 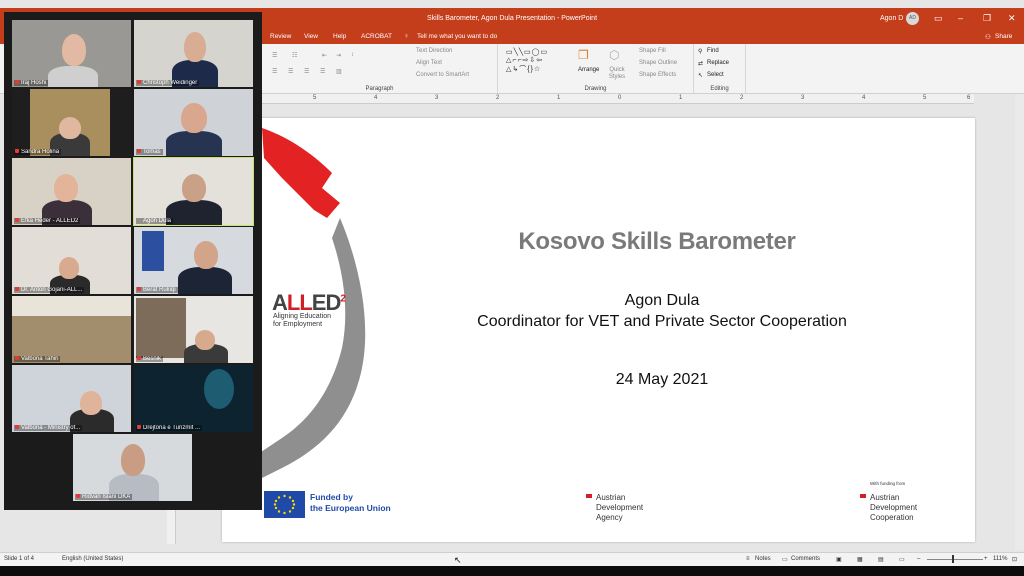 What do you see at coordinates (274, 71) in the screenshot?
I see `align-left-icon: ☰` at bounding box center [274, 71].